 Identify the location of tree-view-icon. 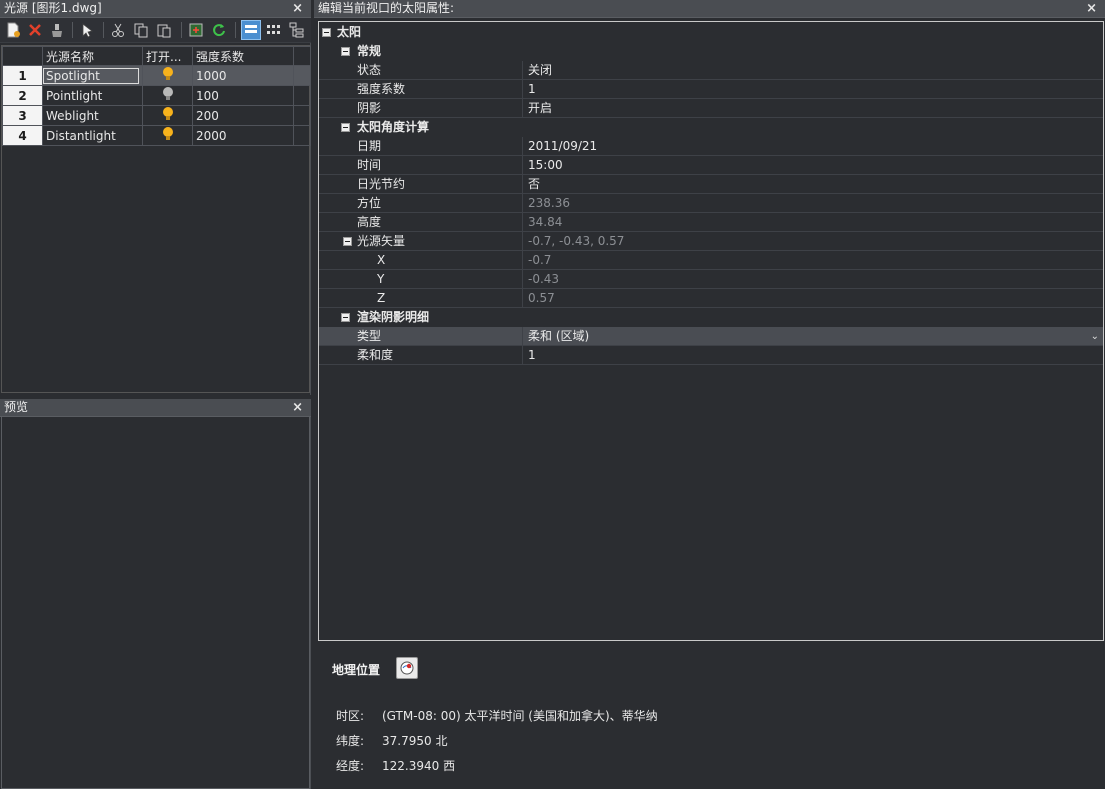
(296, 30).